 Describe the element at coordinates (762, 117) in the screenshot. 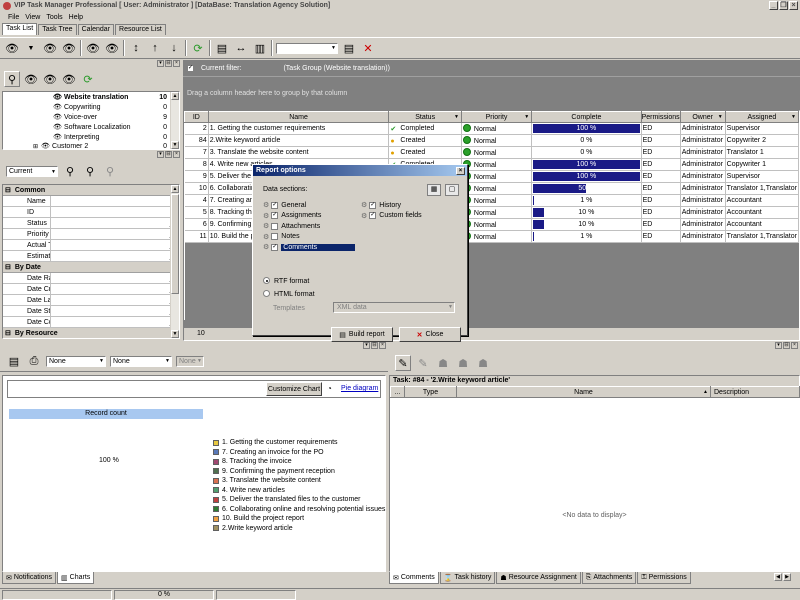

I see `column-header-assigned: Assigned ▼` at that location.